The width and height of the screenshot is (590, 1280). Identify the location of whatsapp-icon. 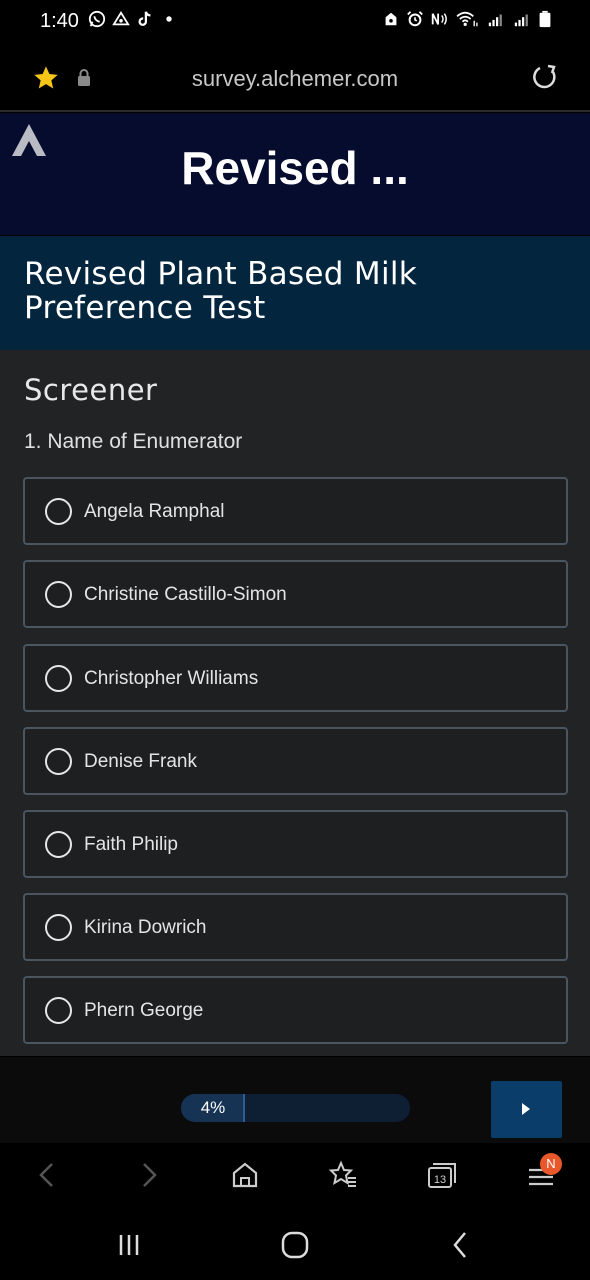
(97, 19).